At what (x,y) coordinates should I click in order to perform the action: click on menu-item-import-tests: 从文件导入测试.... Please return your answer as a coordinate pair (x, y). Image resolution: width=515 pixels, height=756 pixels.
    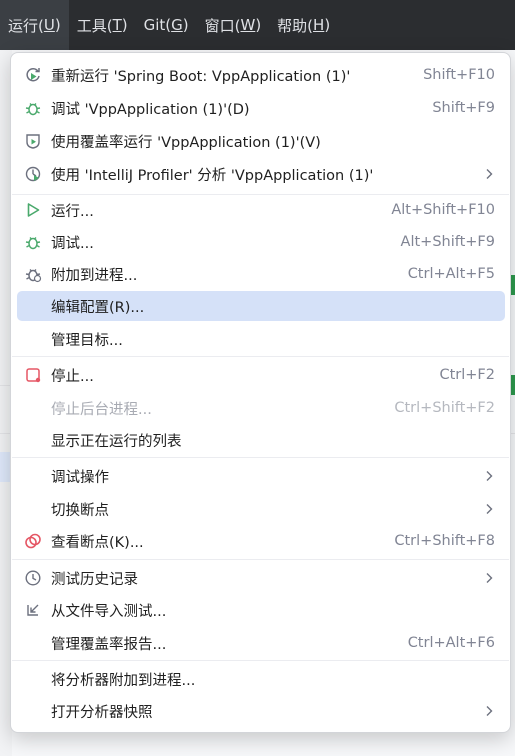
    Looking at the image, I should click on (261, 610).